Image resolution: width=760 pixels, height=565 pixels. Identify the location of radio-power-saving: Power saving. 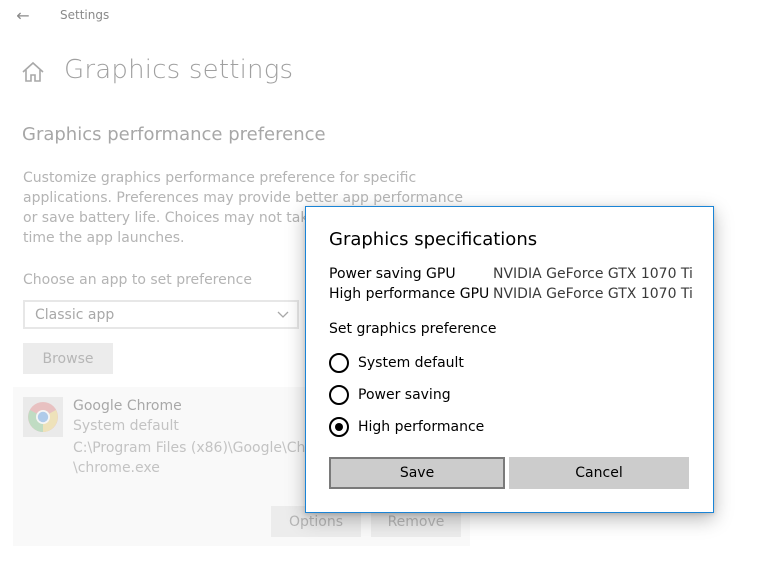
(390, 395).